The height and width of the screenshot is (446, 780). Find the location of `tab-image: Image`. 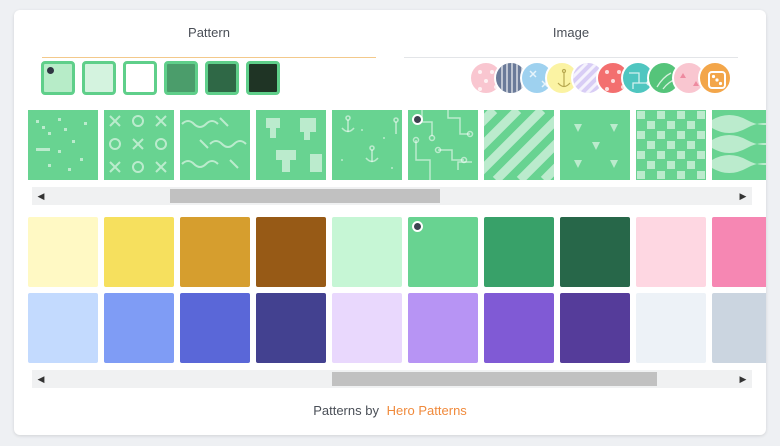

tab-image: Image is located at coordinates (571, 41).